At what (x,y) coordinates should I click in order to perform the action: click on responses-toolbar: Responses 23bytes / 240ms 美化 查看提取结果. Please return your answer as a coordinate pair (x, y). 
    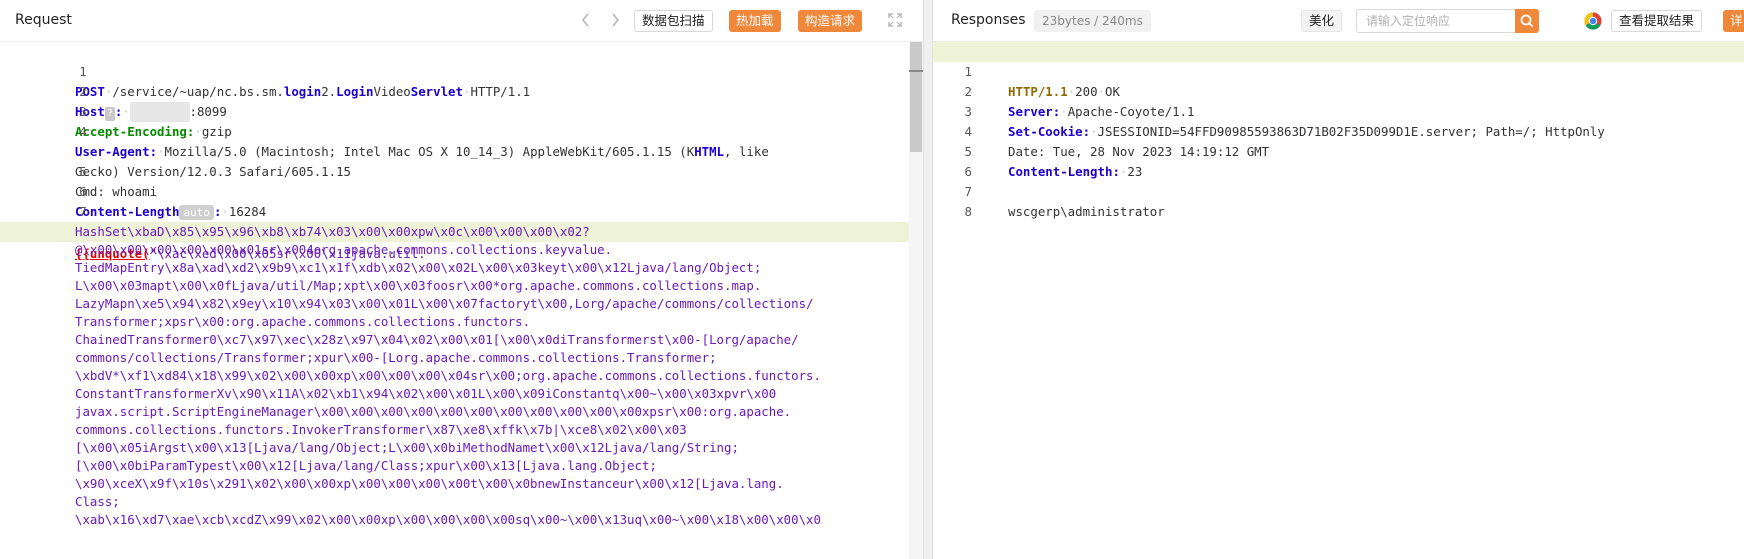
    Looking at the image, I should click on (1338, 21).